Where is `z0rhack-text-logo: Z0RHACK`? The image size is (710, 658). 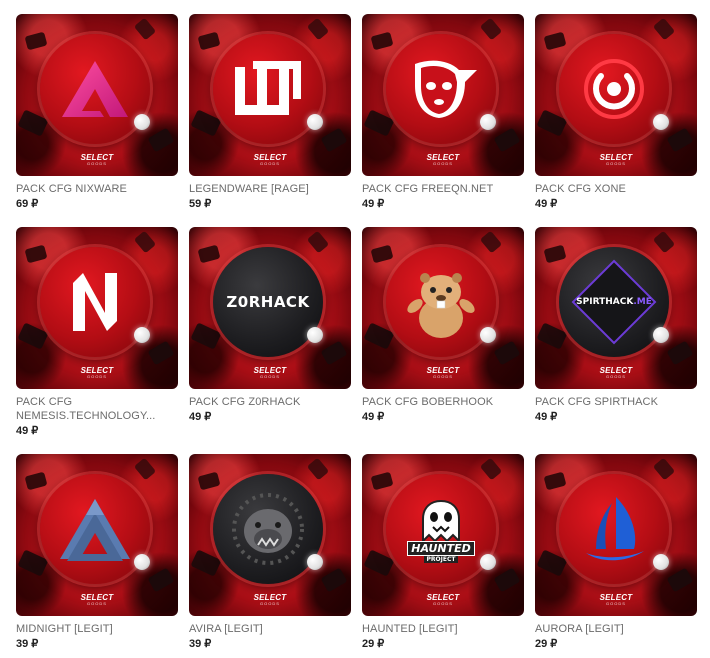
z0rhack-text-logo: Z0RHACK is located at coordinates (268, 302).